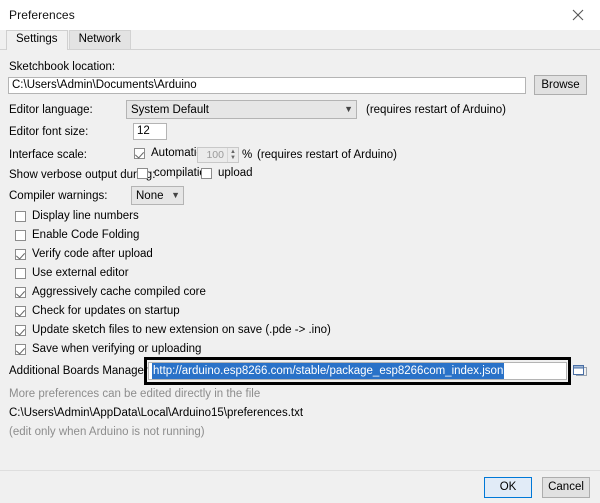  I want to click on tab-network-label: Network, so click(99, 39).